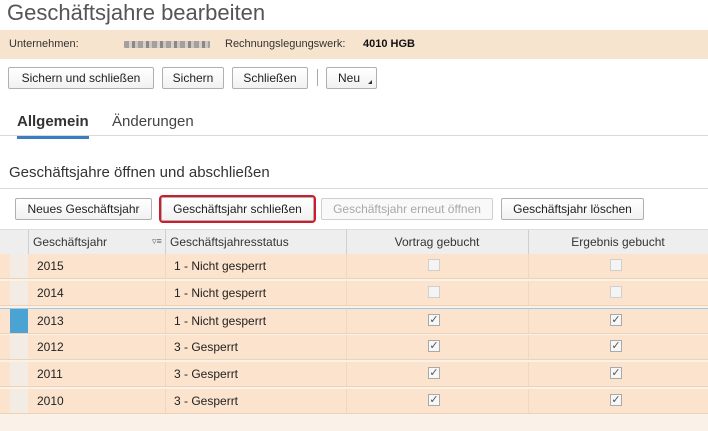 The height and width of the screenshot is (431, 708). Describe the element at coordinates (50, 293) in the screenshot. I see `cell-fiscal-year: 2014` at that location.